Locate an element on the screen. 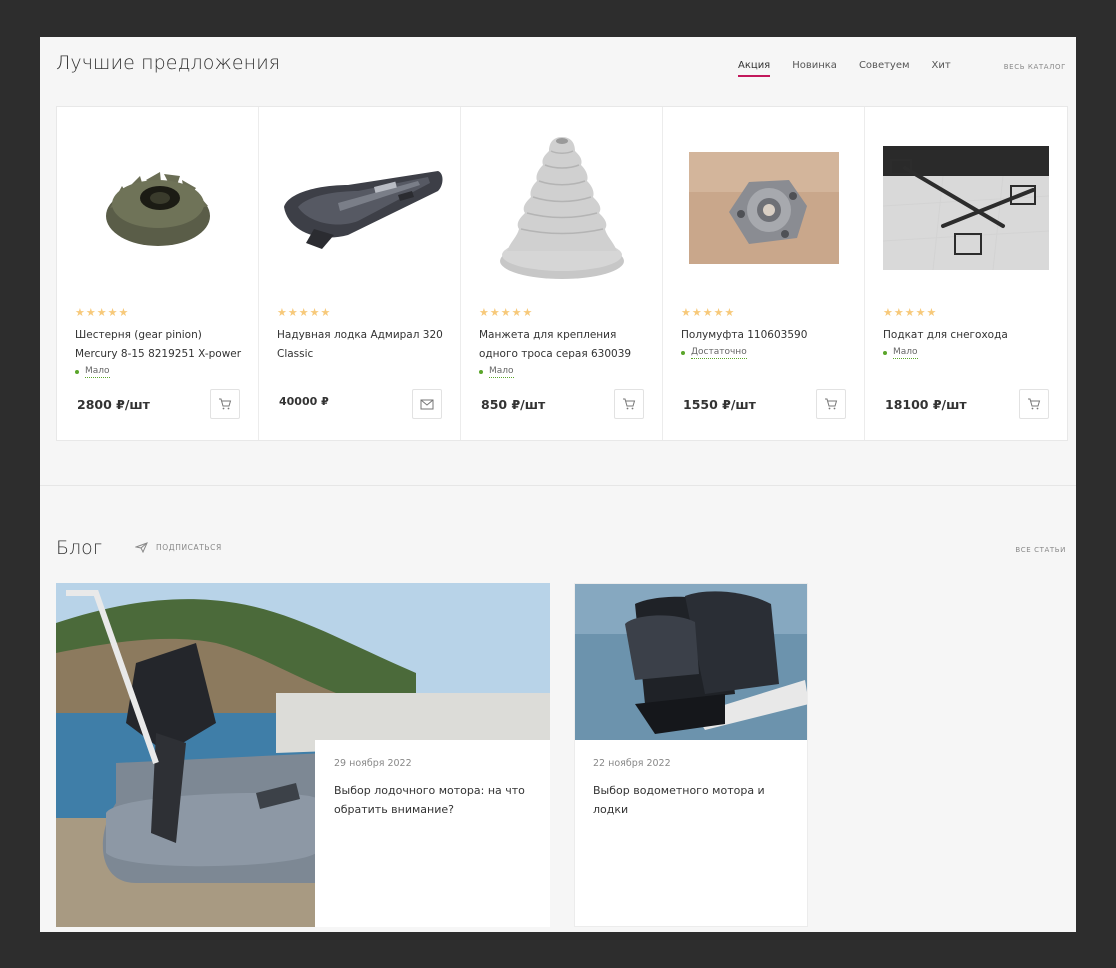 Image resolution: width=1116 pixels, height=968 pixels. product-image-gear is located at coordinates (158, 208).